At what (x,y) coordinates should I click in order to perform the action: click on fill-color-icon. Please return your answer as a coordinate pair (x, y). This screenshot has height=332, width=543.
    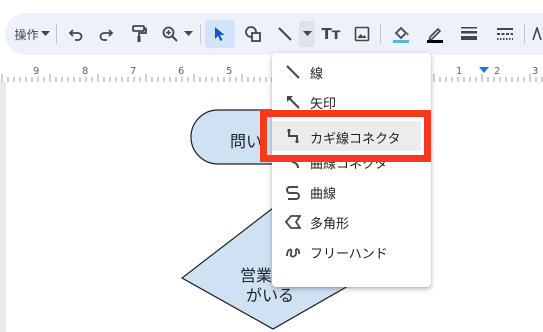
    Looking at the image, I should click on (401, 34).